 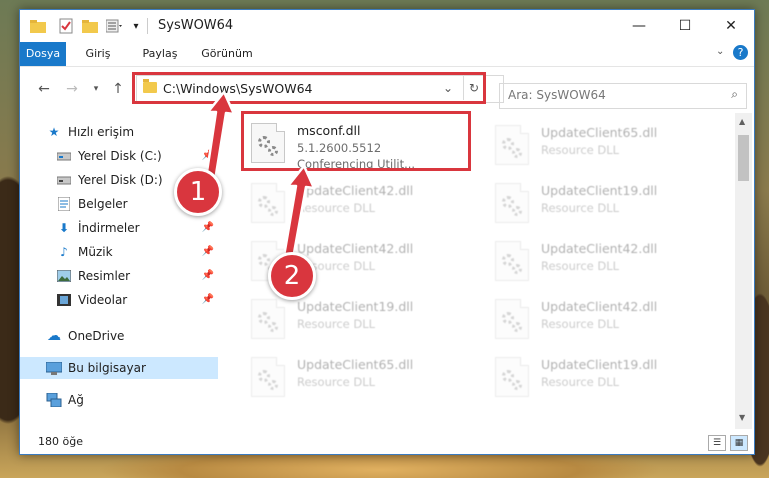 I want to click on maximize-button: ☐, so click(x=685, y=26).